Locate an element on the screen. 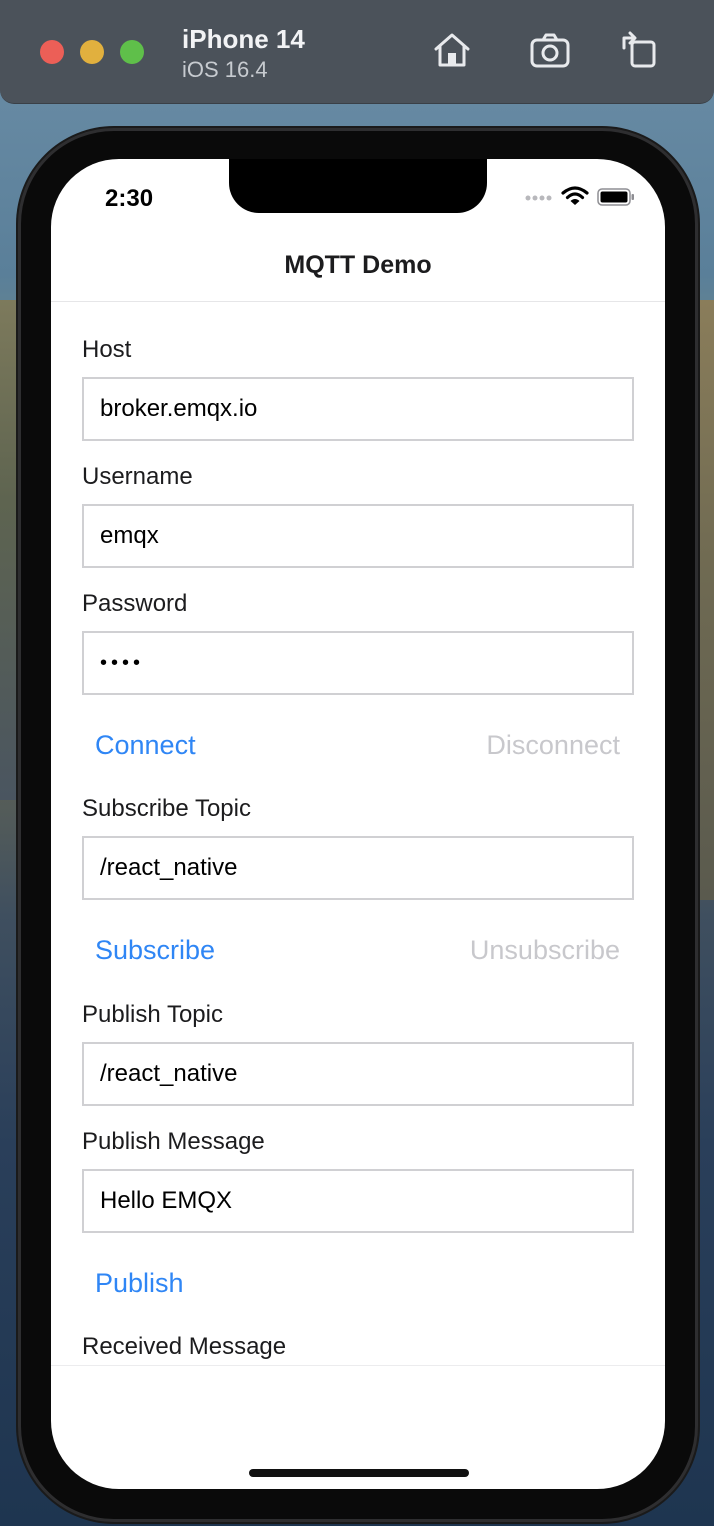  home-icon is located at coordinates (452, 50).